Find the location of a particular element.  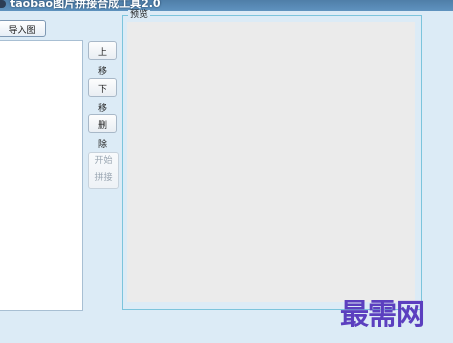

preview-label: 预览 is located at coordinates (139, 15).